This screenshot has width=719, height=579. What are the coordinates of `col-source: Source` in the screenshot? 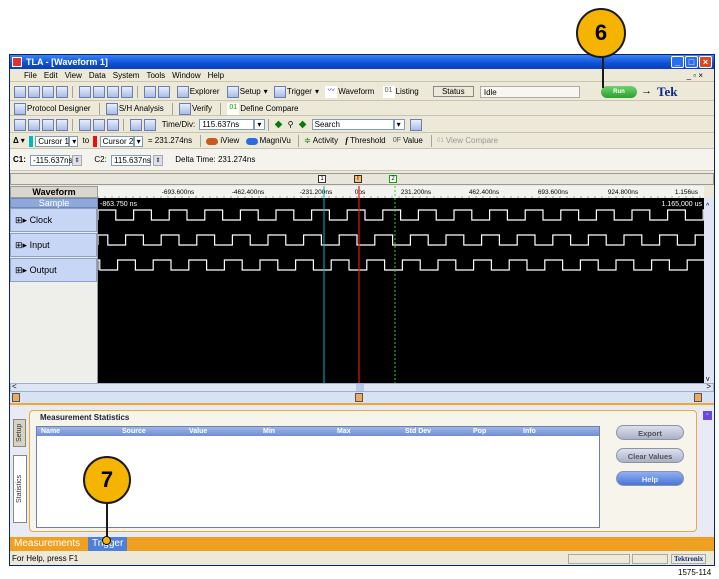 It's located at (134, 431).